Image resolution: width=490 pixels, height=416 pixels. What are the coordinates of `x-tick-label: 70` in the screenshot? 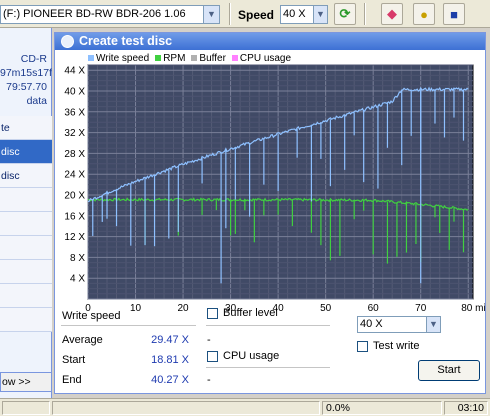 It's located at (421, 308).